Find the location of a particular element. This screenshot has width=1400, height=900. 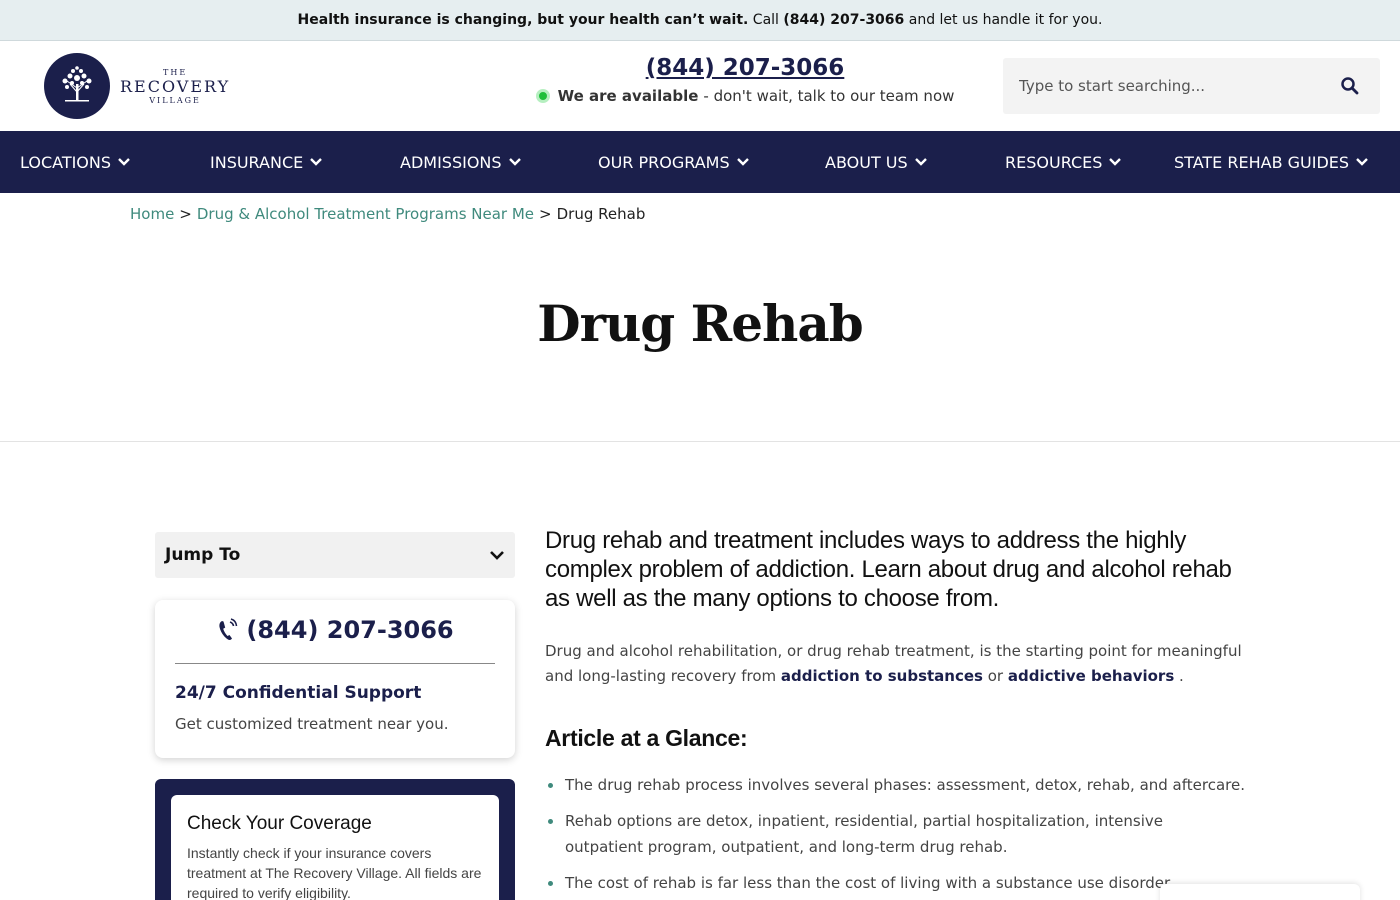

breadcrumb-current: Drug Rehab is located at coordinates (601, 214).